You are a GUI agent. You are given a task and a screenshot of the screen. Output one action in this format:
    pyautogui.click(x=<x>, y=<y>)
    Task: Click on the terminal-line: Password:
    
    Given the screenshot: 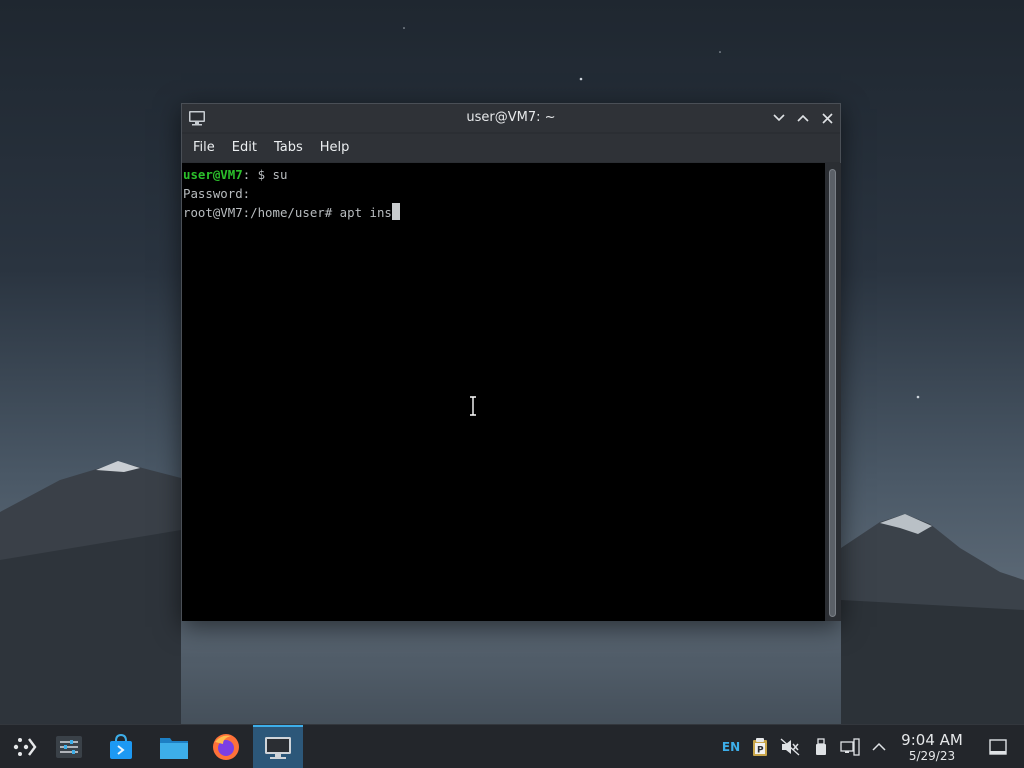 What is the action you would take?
    pyautogui.click(x=217, y=193)
    